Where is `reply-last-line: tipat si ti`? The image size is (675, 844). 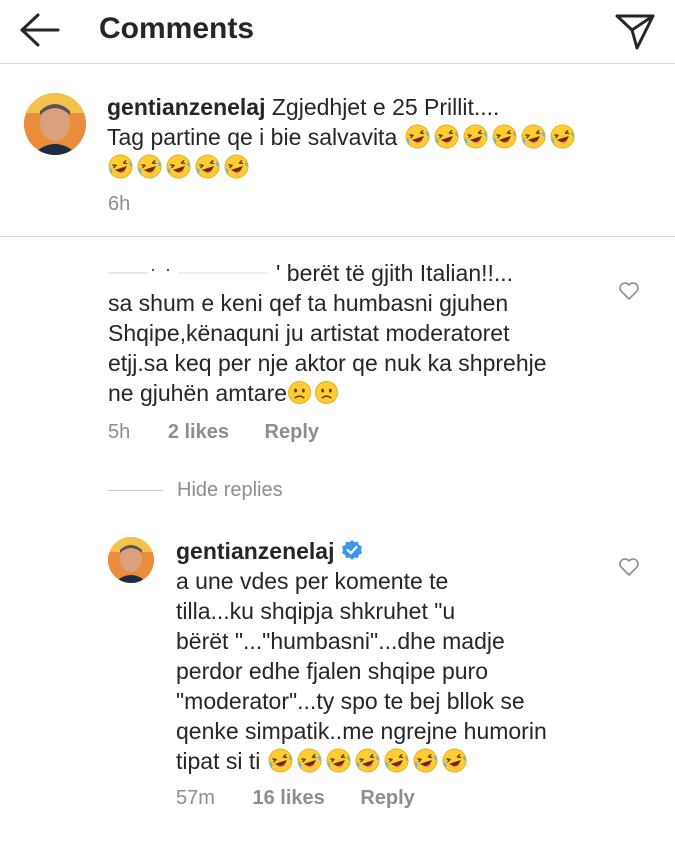 reply-last-line: tipat si ti is located at coordinates (218, 761).